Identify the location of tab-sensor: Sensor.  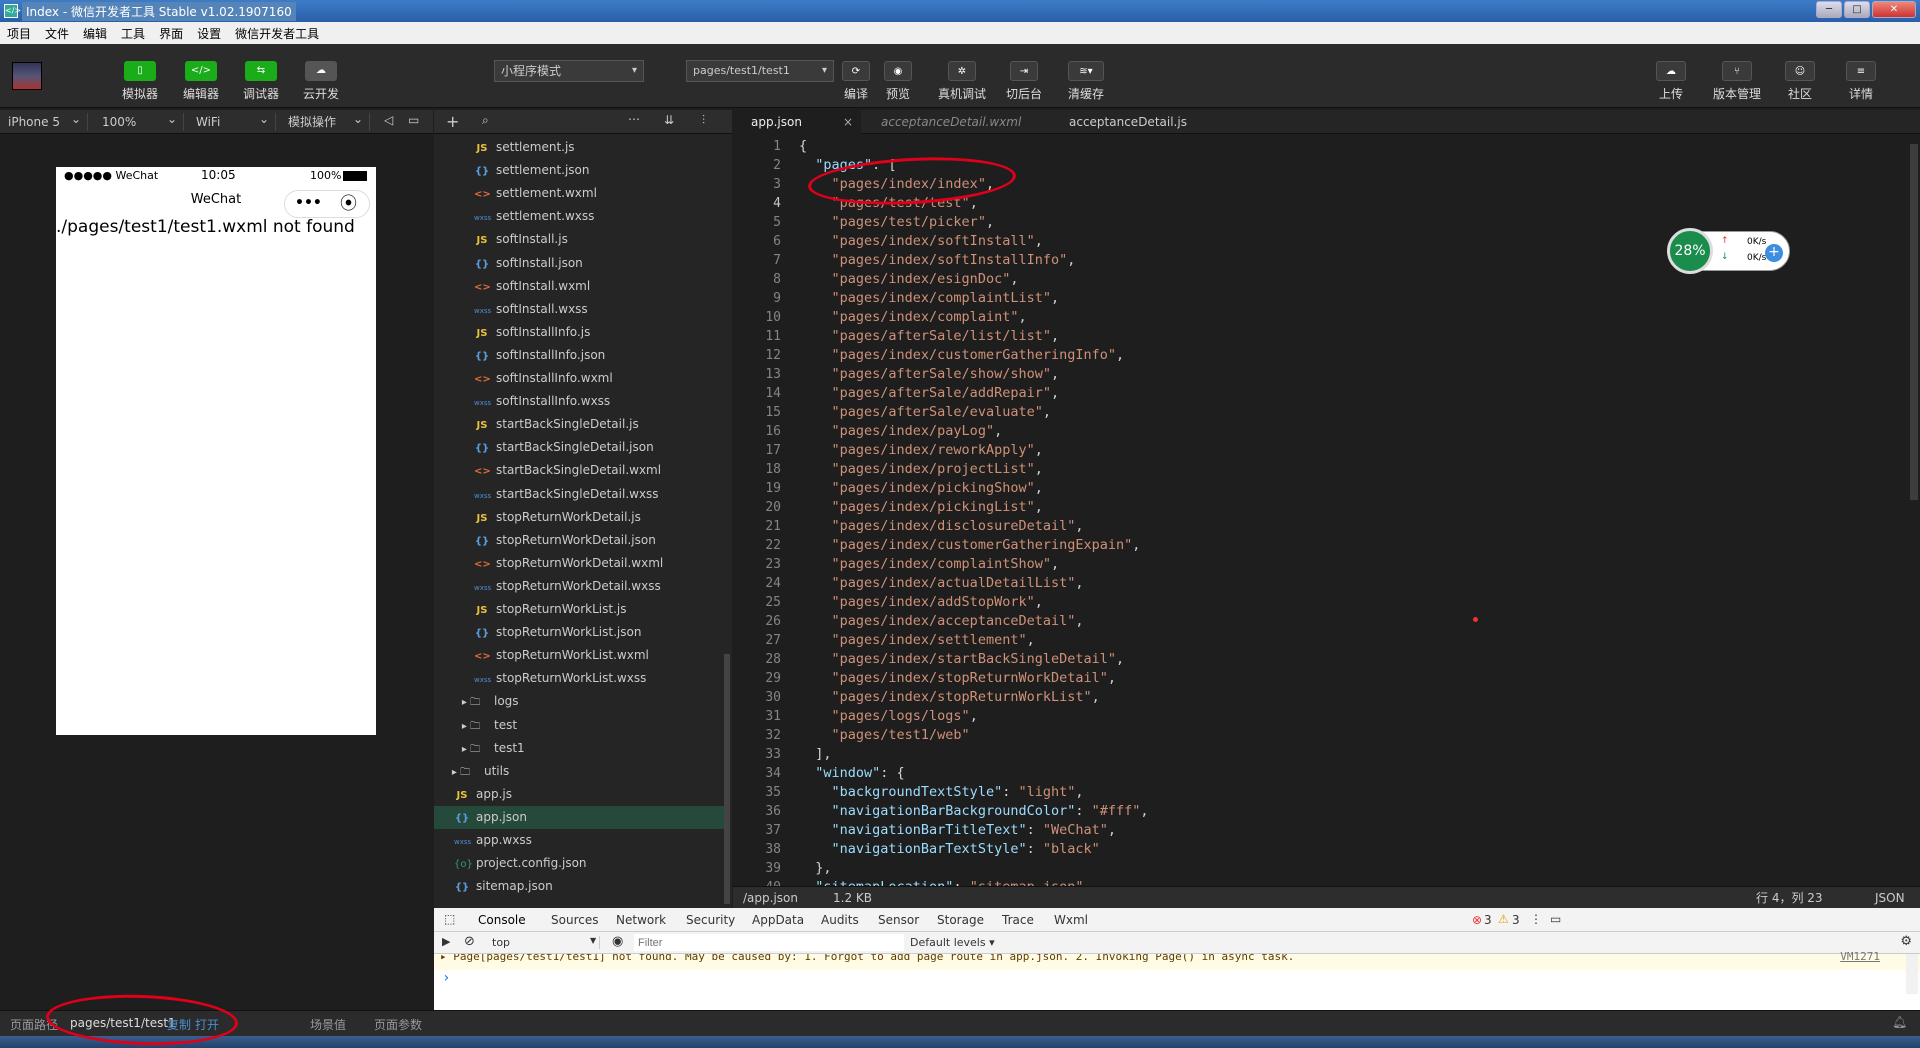
(898, 920).